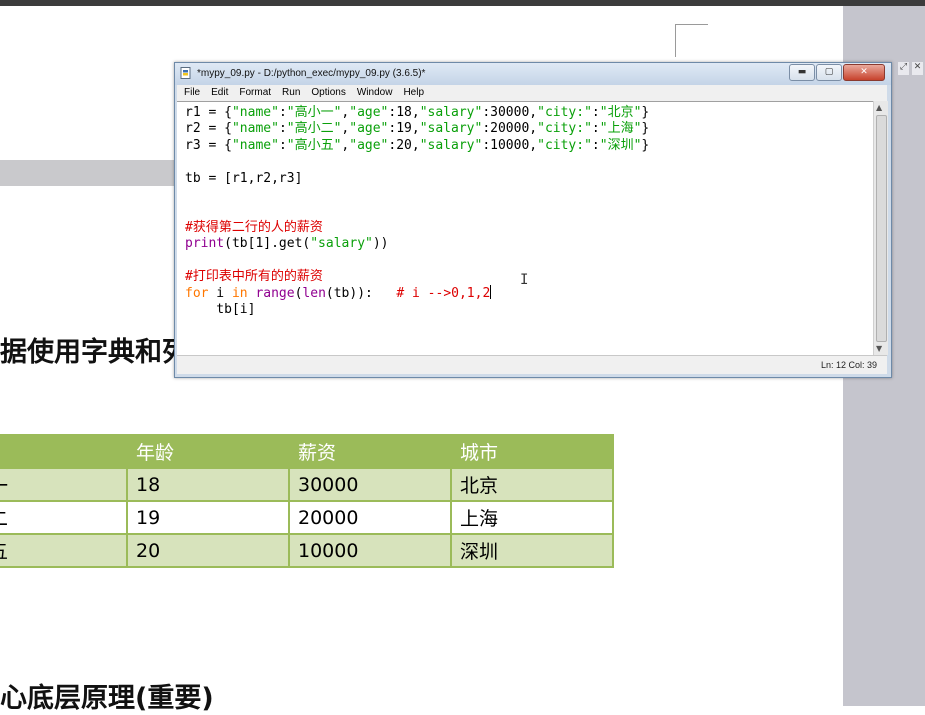  Describe the element at coordinates (829, 72) in the screenshot. I see `maximize-button: ▢` at that location.